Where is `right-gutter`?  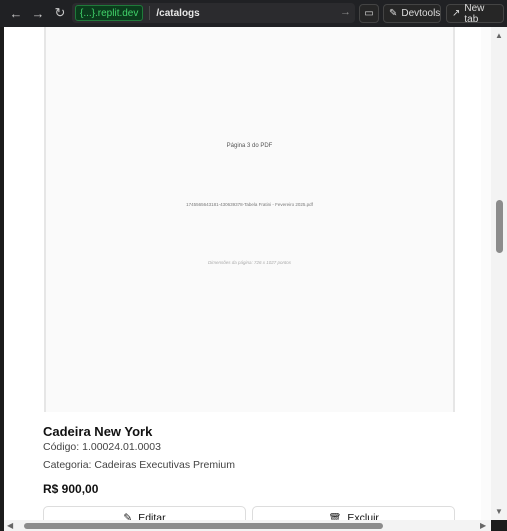 right-gutter is located at coordinates (486, 273).